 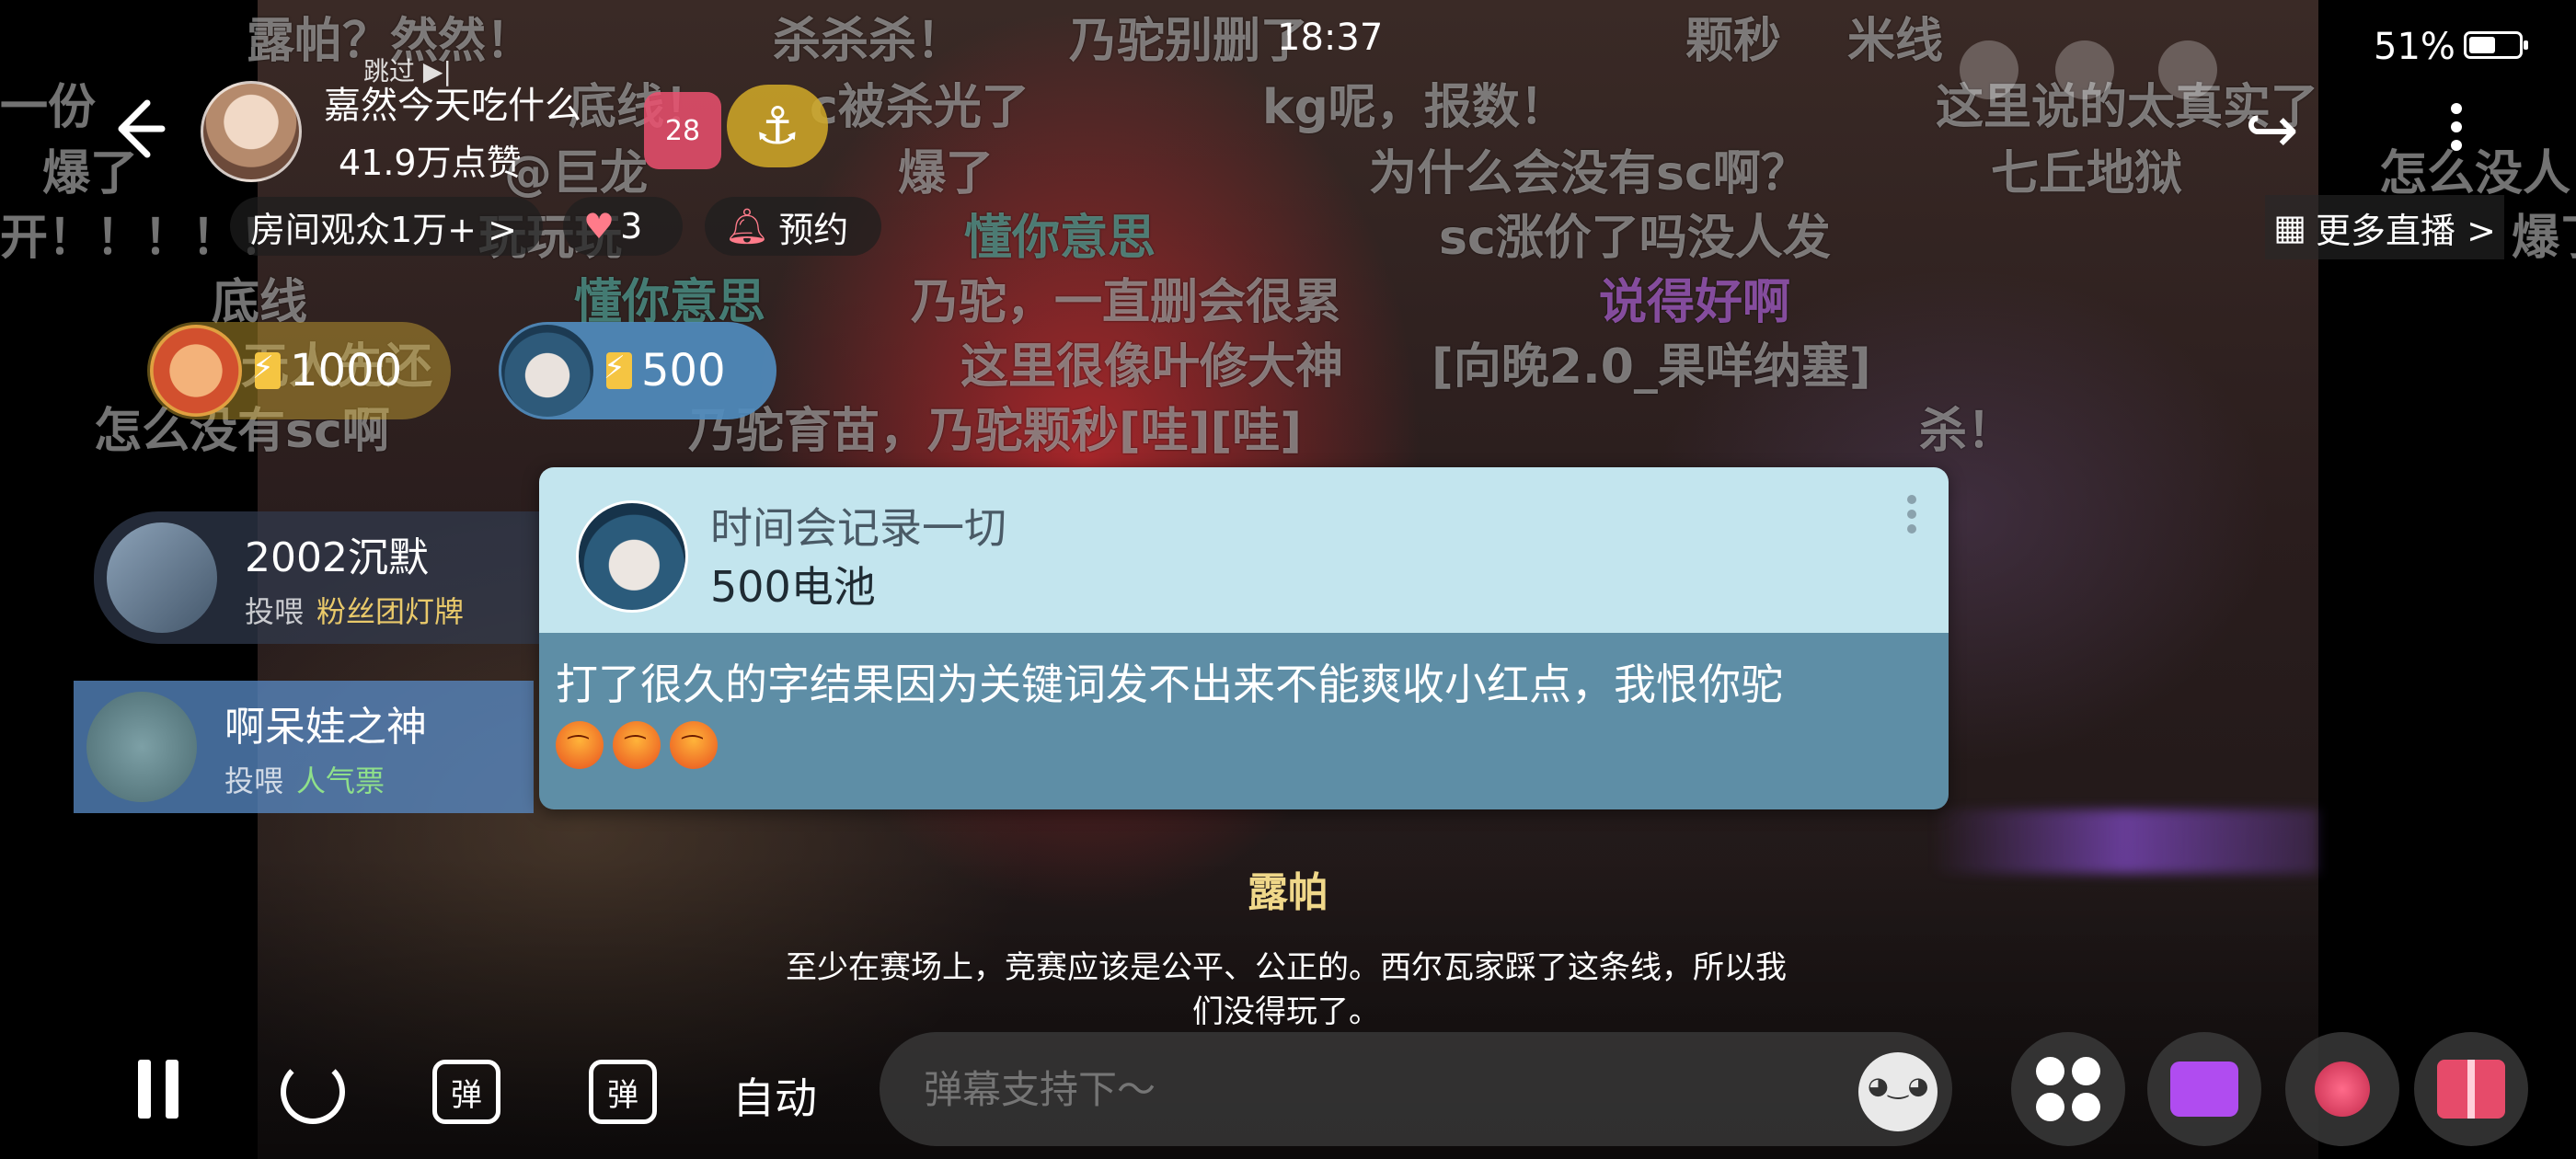 What do you see at coordinates (252, 131) in the screenshot?
I see `streamer-avatar` at bounding box center [252, 131].